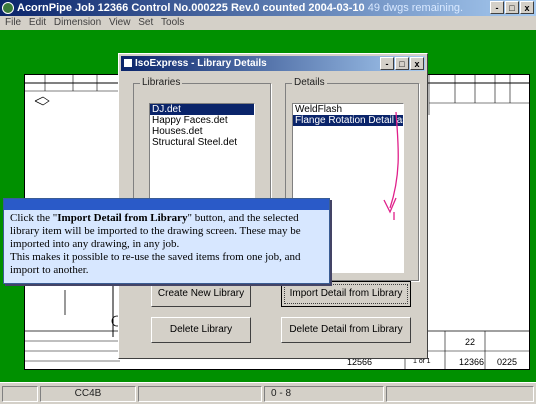 The image size is (536, 404). Describe the element at coordinates (120, 22) in the screenshot. I see `menu-view: View` at that location.